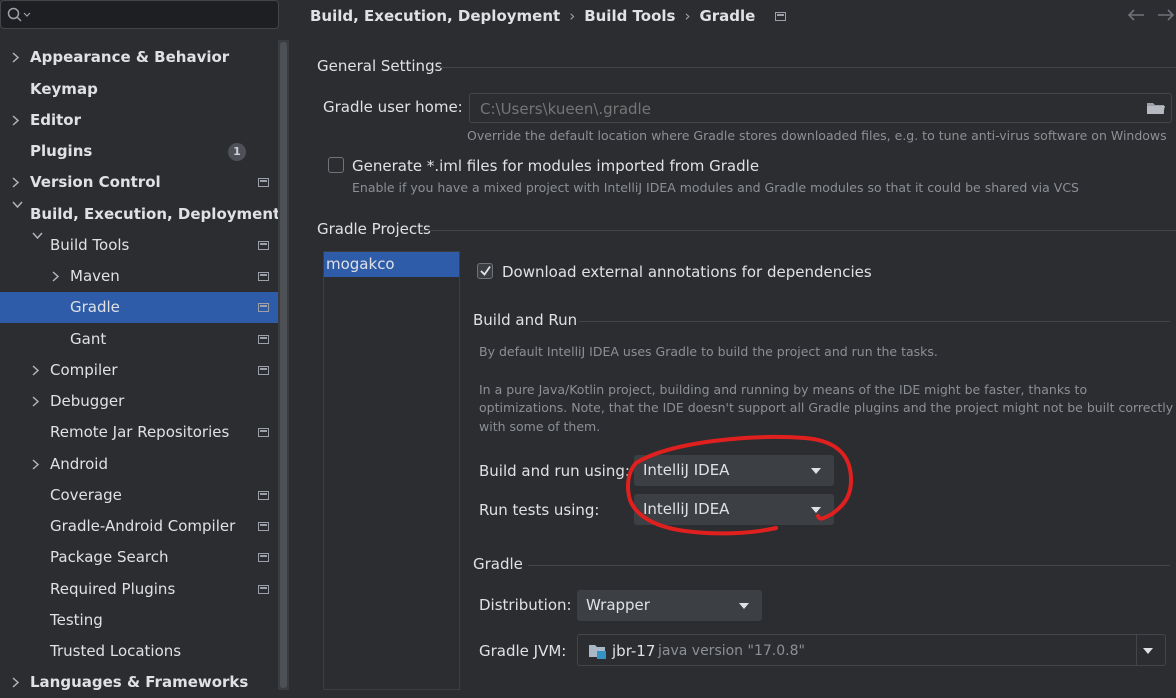 The width and height of the screenshot is (1176, 698). What do you see at coordinates (598, 653) in the screenshot?
I see `sdk-folder-icon` at bounding box center [598, 653].